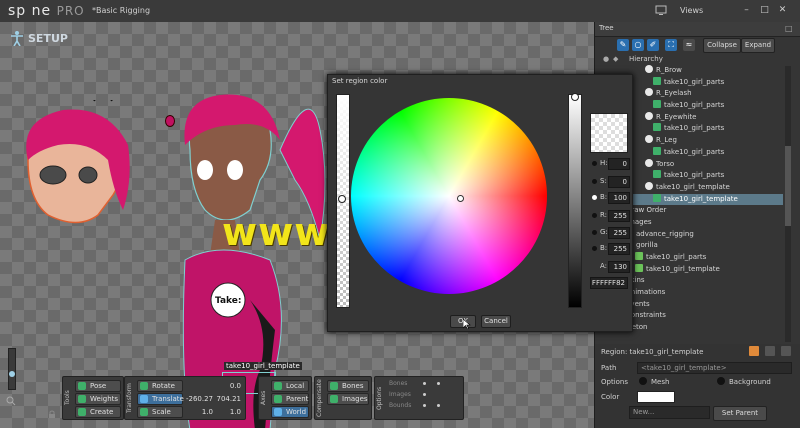 The image size is (800, 428). What do you see at coordinates (379, 398) in the screenshot?
I see `options-label: Options` at bounding box center [379, 398].